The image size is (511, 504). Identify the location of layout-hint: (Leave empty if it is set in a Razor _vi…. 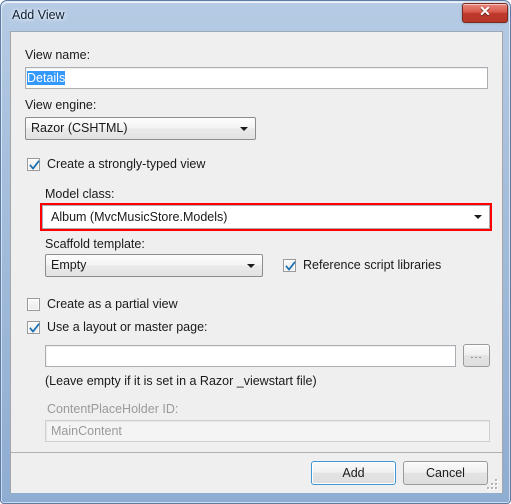
(181, 381).